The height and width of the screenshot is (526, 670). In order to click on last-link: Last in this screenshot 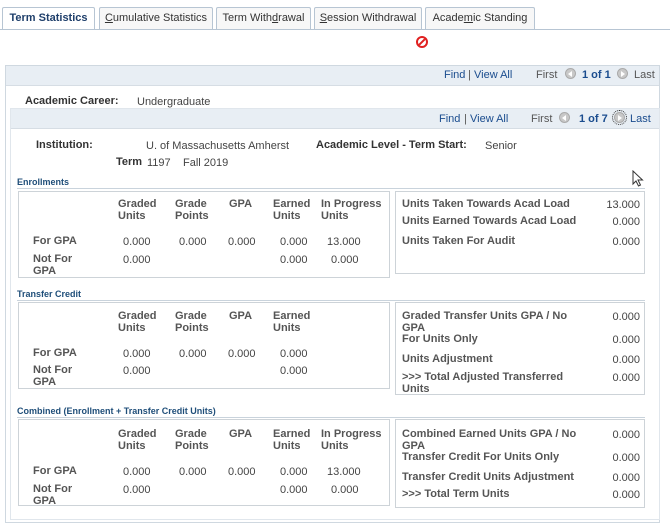, I will do `click(640, 119)`.